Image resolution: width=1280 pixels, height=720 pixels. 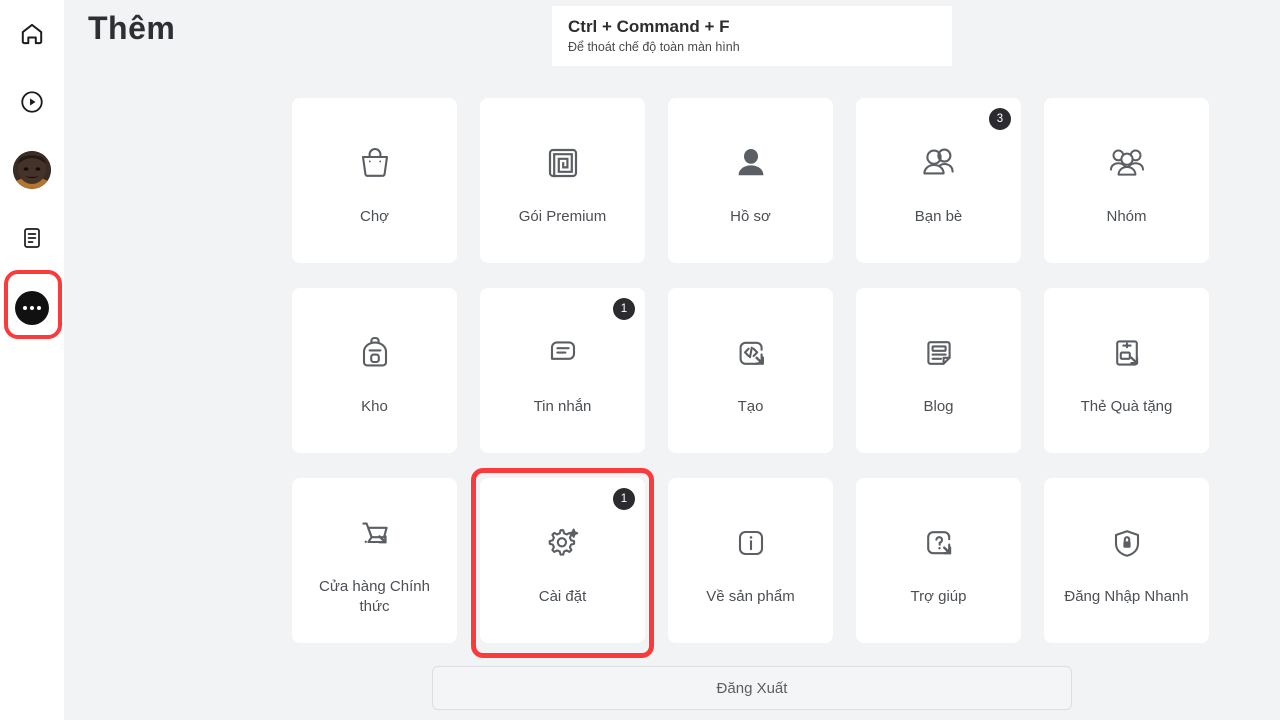 What do you see at coordinates (563, 353) in the screenshot?
I see `message-icon` at bounding box center [563, 353].